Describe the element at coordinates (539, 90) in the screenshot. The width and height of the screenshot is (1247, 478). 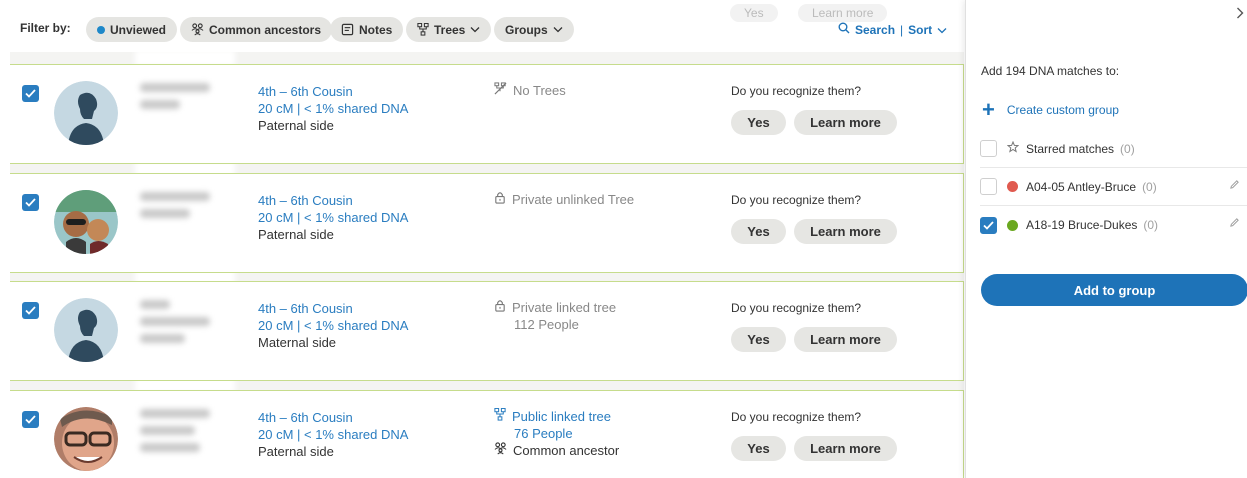
I see `tree-status: No Trees` at that location.